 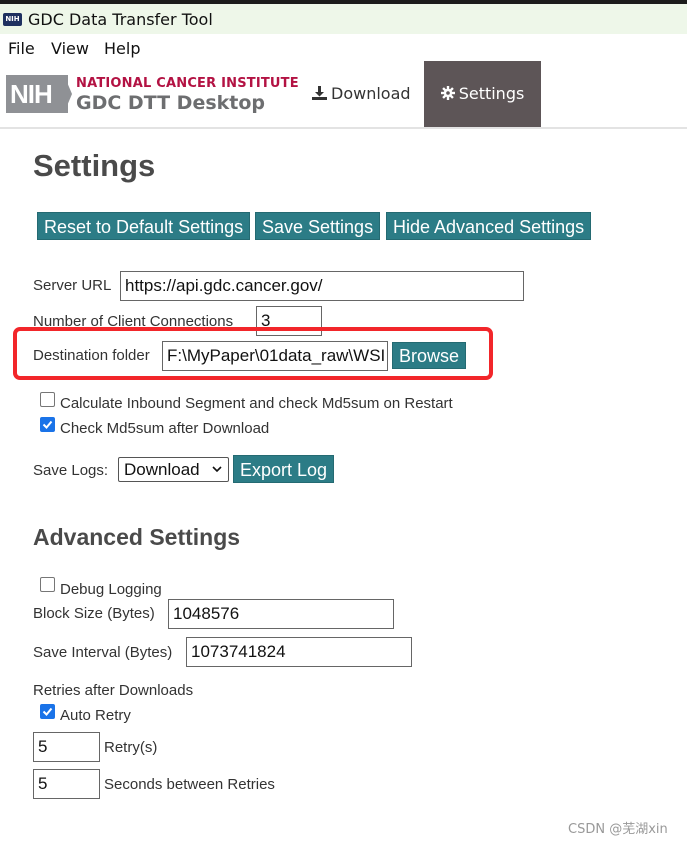 What do you see at coordinates (66, 747) in the screenshot?
I see `retry-count-input: 5` at bounding box center [66, 747].